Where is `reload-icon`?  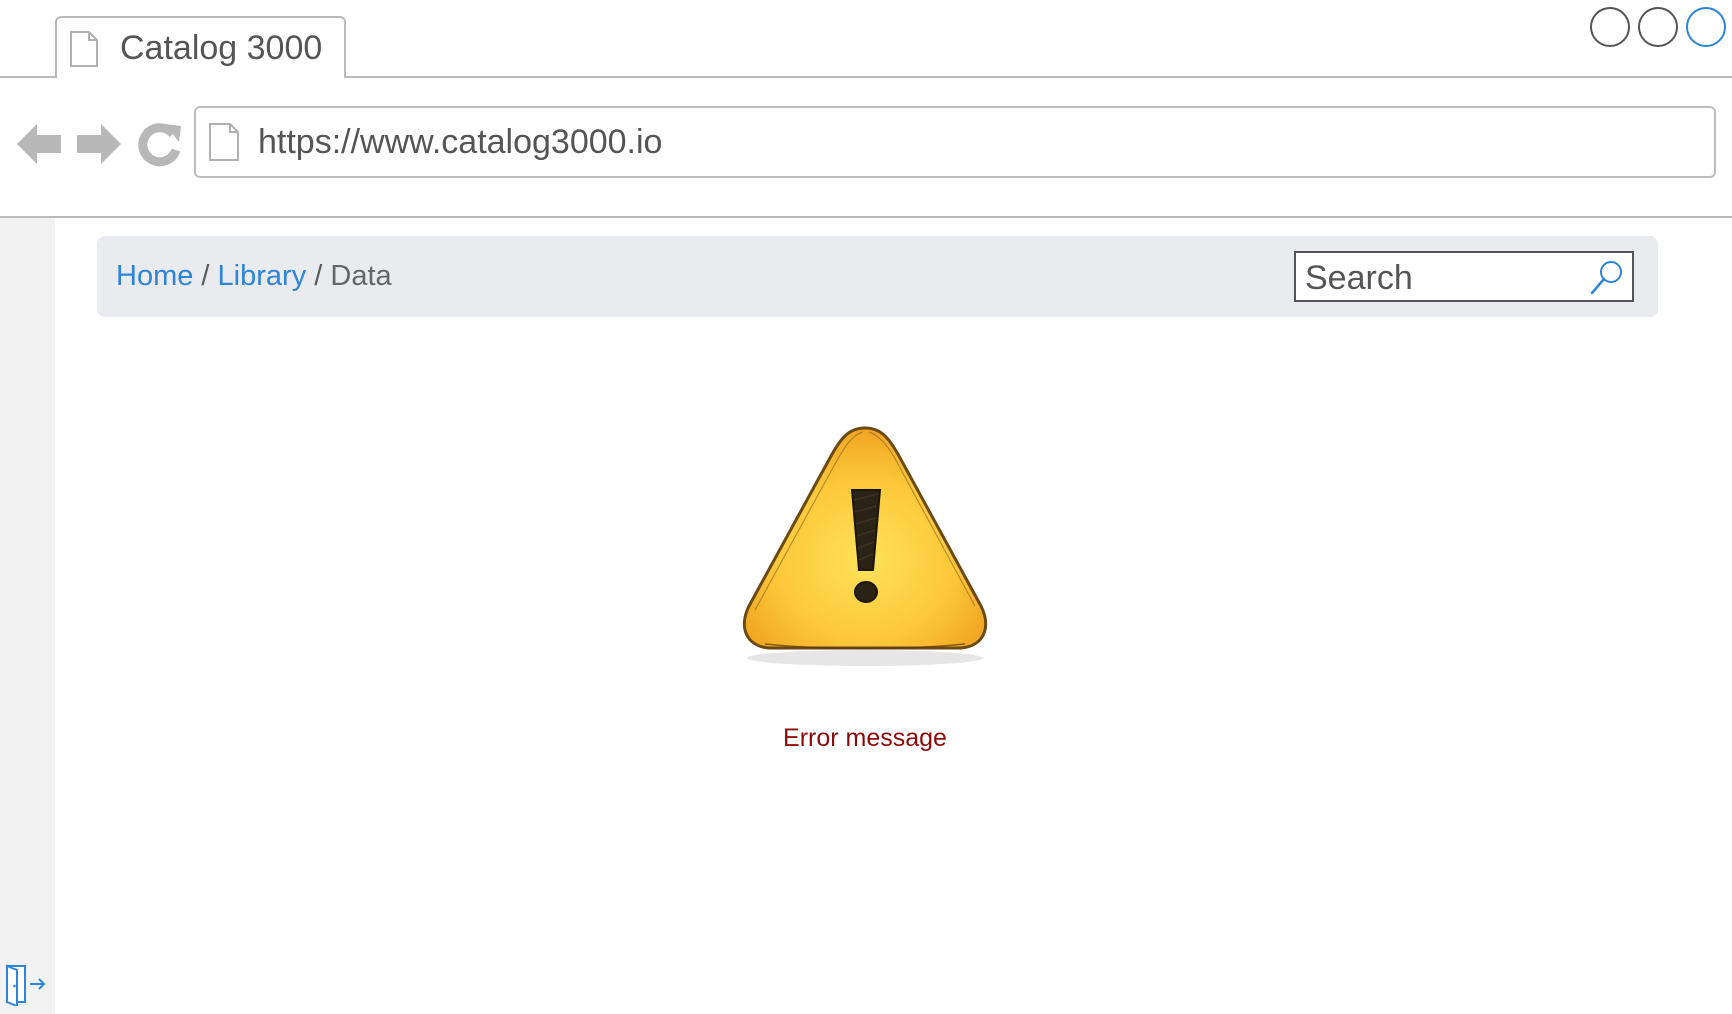 reload-icon is located at coordinates (159, 144).